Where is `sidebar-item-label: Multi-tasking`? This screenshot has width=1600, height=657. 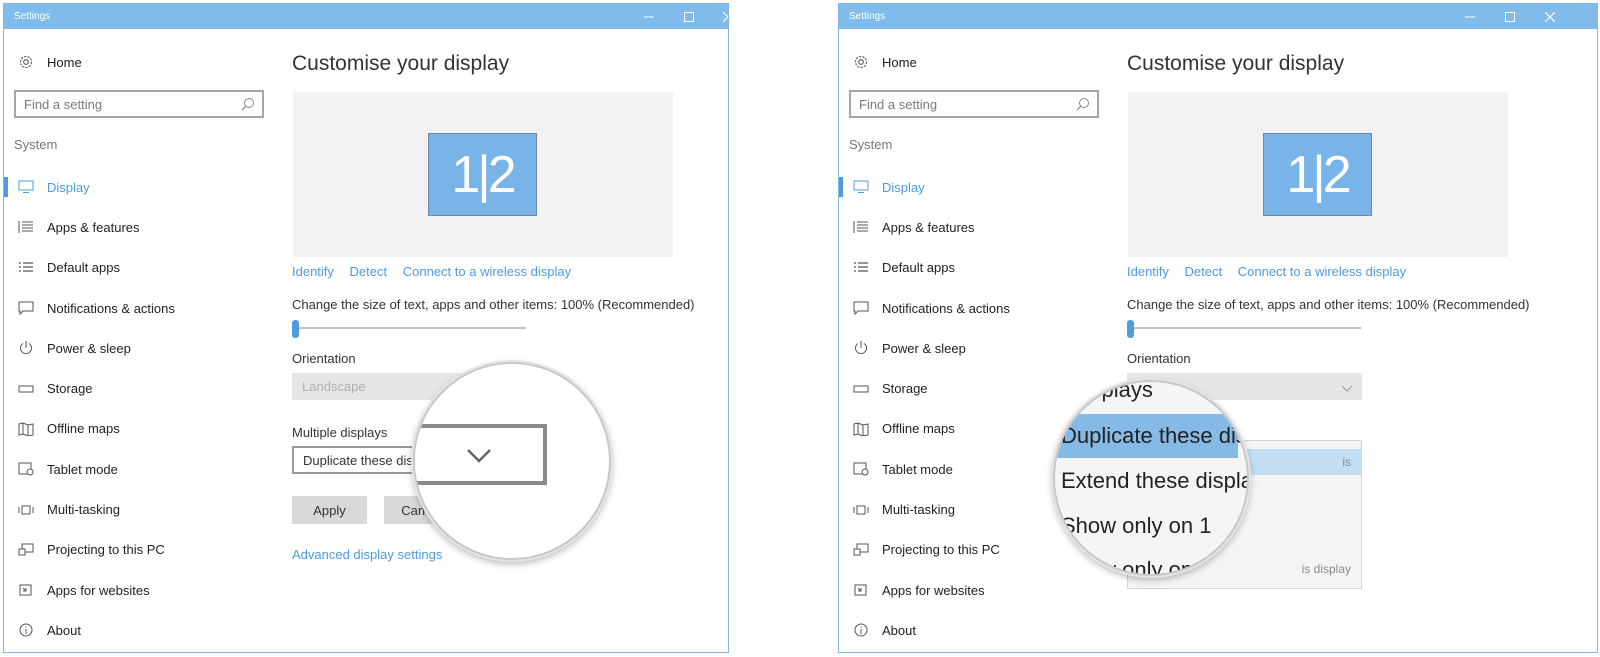 sidebar-item-label: Multi-tasking is located at coordinates (918, 510).